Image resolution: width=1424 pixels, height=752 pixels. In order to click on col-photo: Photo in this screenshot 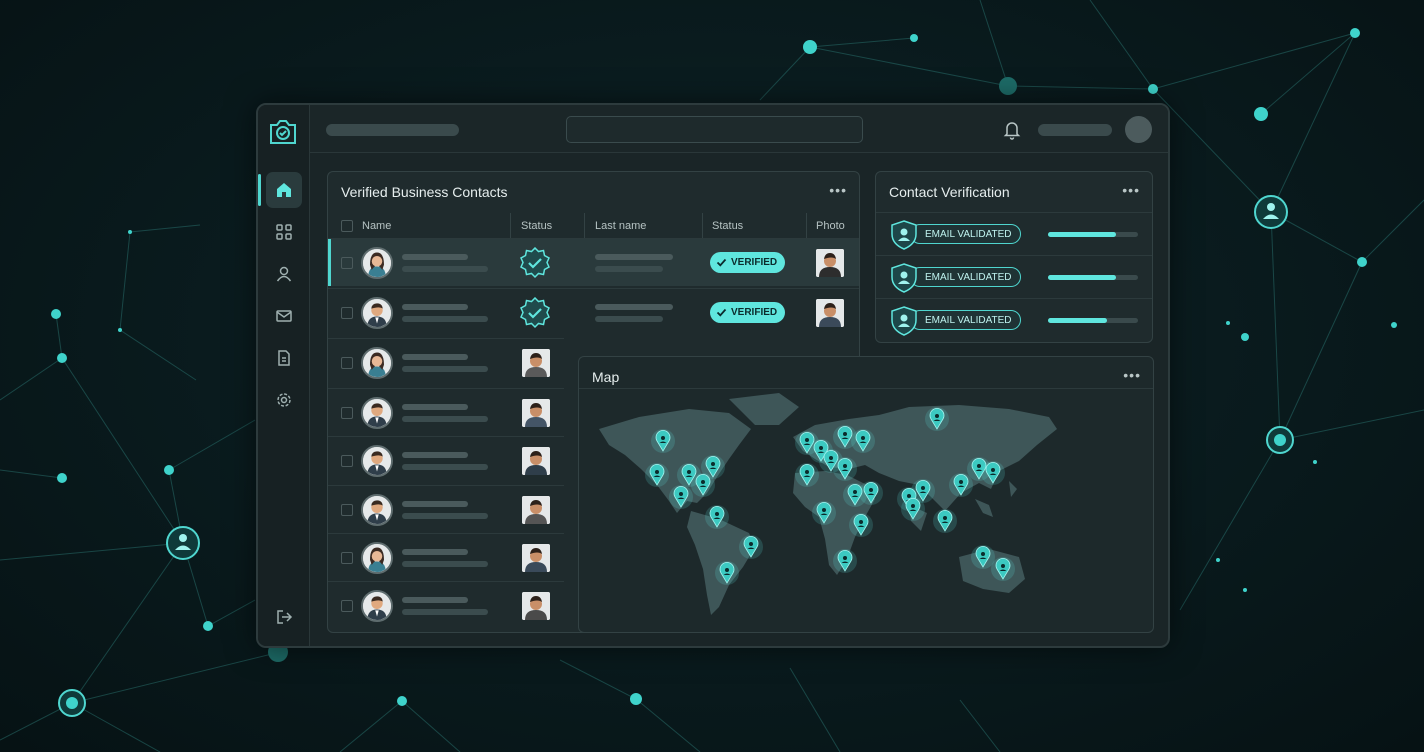, I will do `click(830, 225)`.